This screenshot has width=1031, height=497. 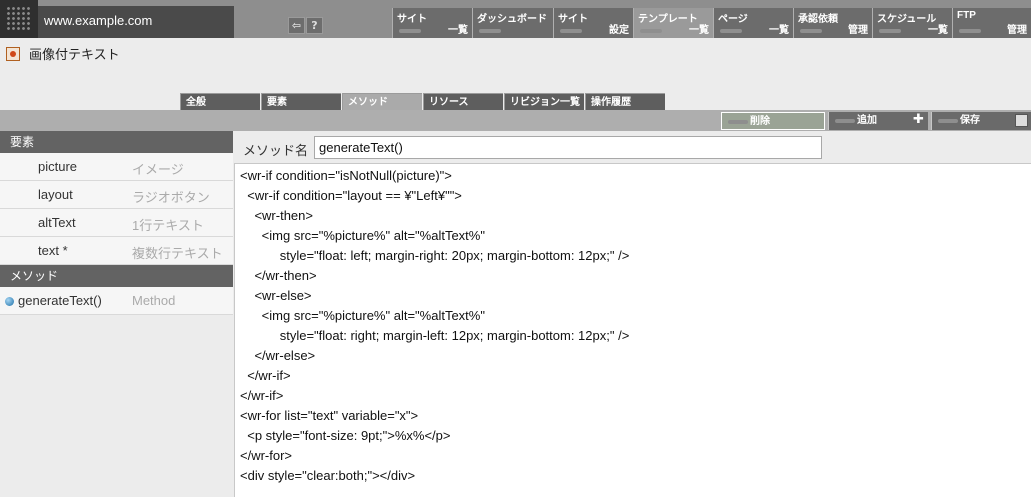 I want to click on toolbar-icons: ⇦?, so click(x=306, y=24).